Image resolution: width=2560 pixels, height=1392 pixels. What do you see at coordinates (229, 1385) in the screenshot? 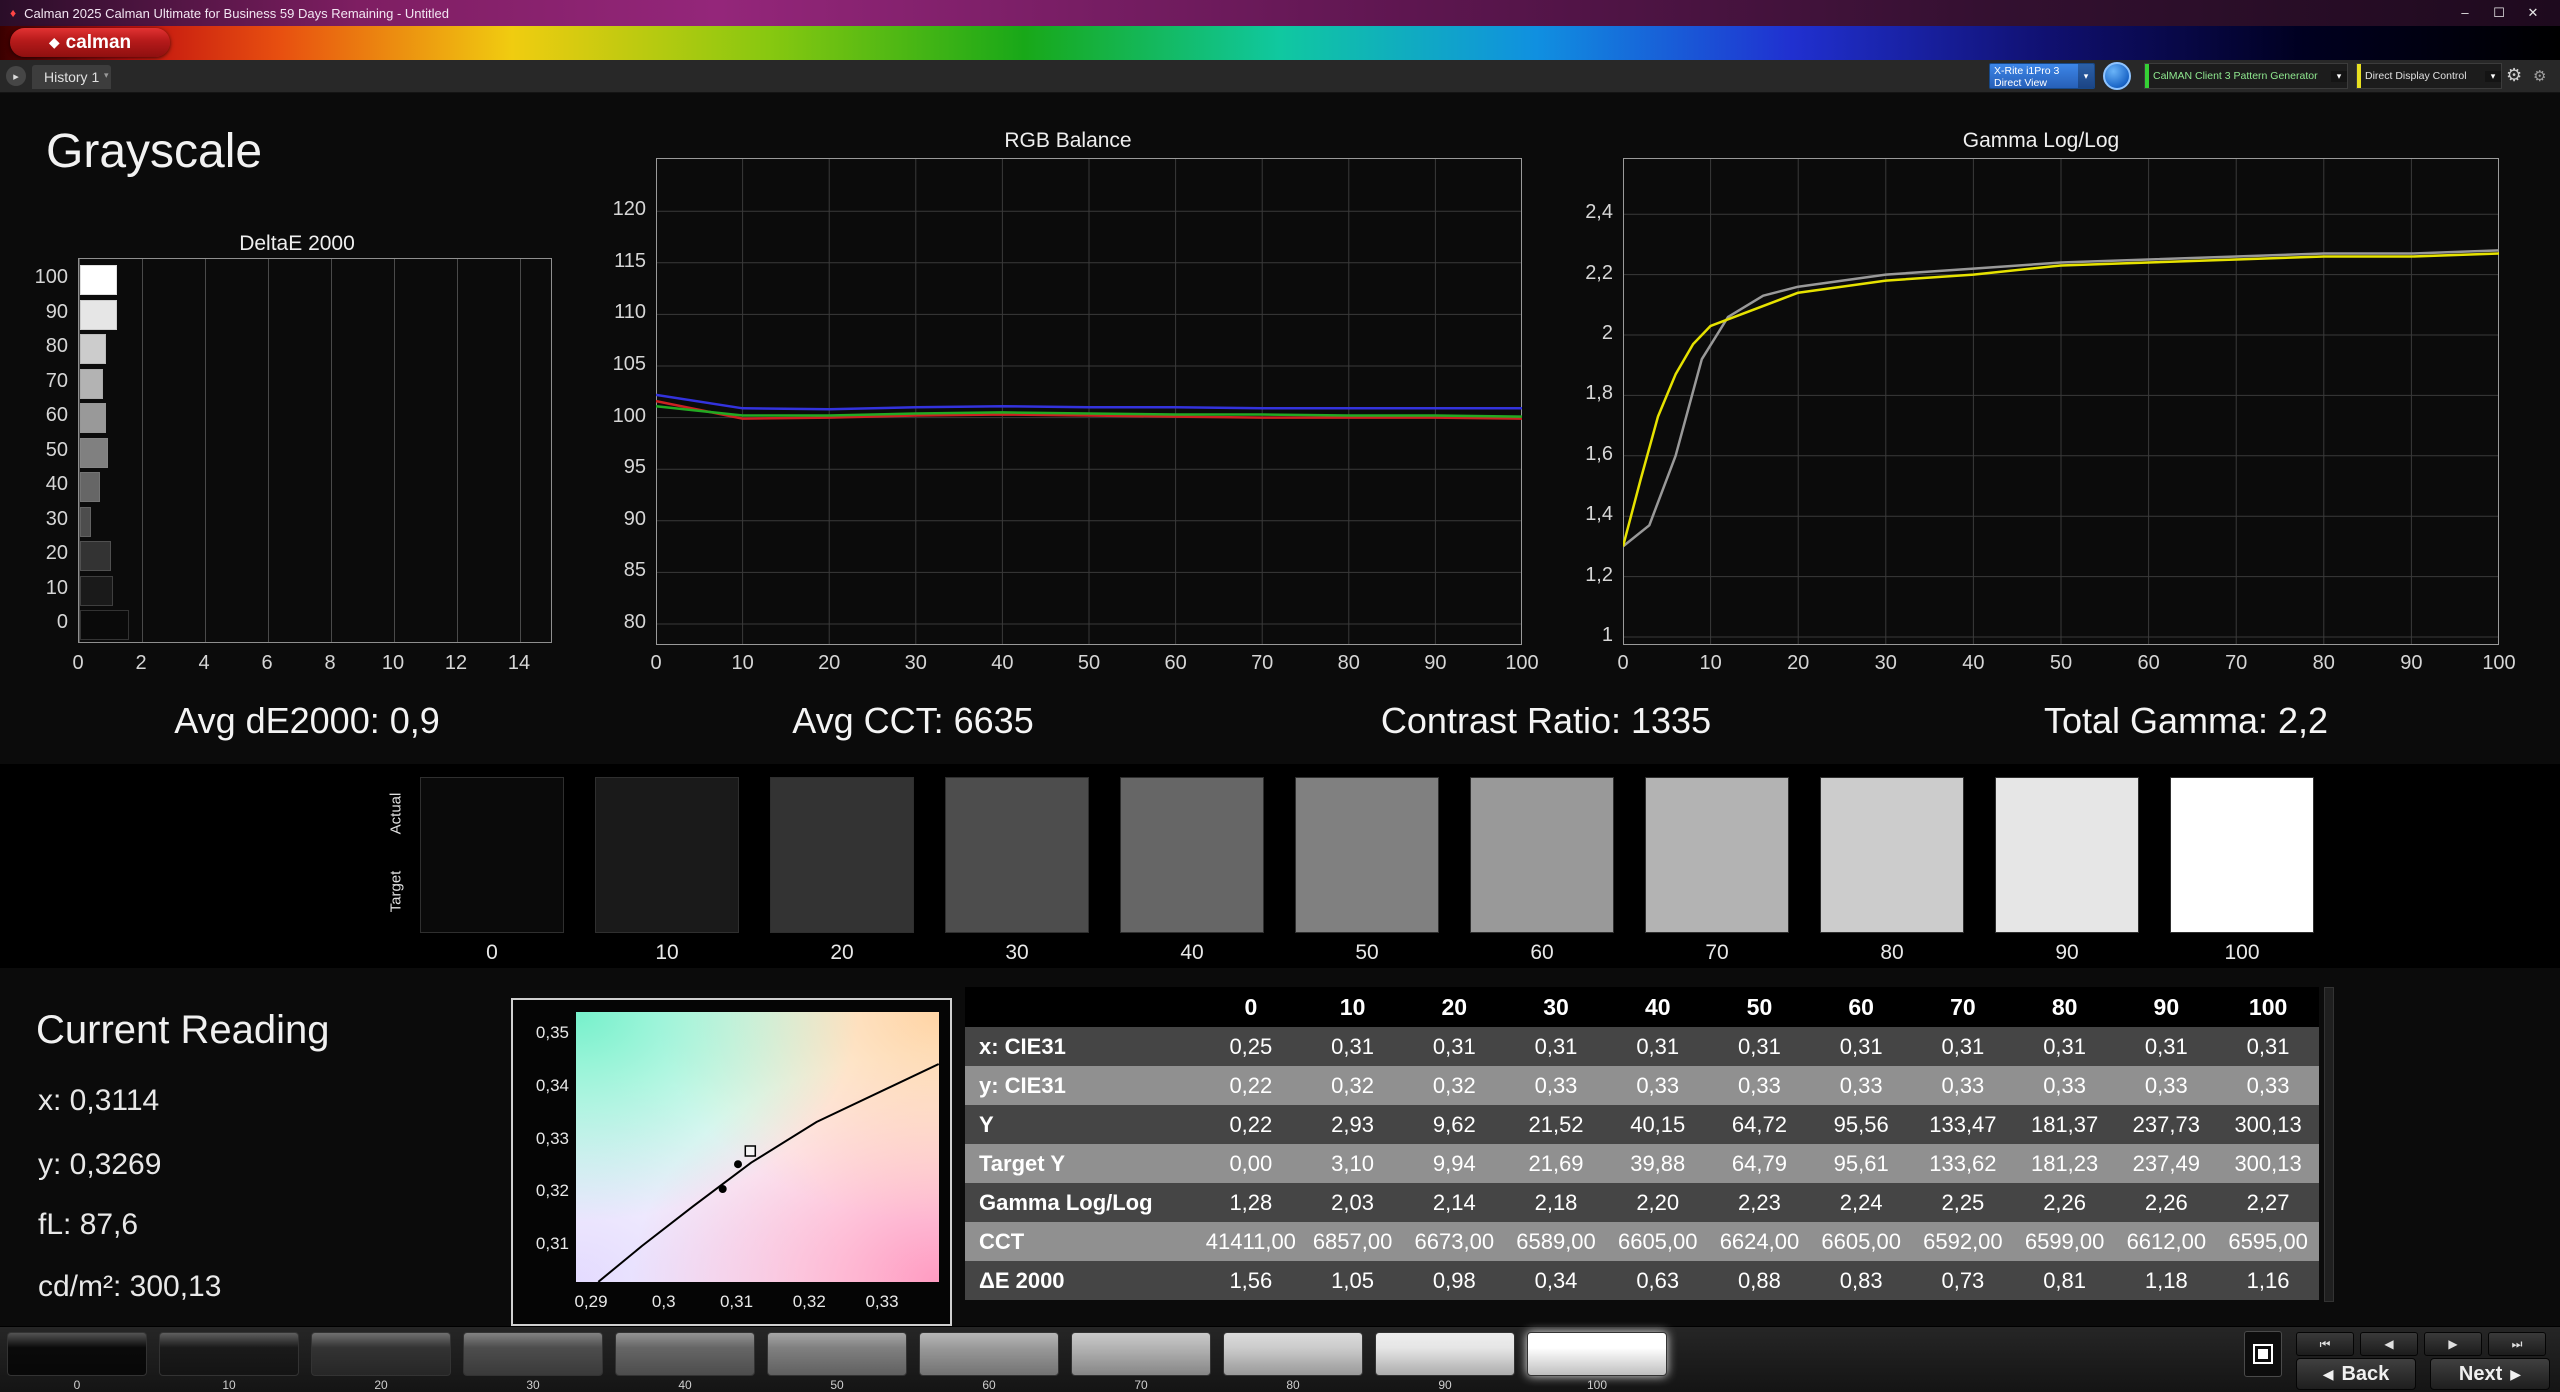
I see `pattern-level-label: 10` at bounding box center [229, 1385].